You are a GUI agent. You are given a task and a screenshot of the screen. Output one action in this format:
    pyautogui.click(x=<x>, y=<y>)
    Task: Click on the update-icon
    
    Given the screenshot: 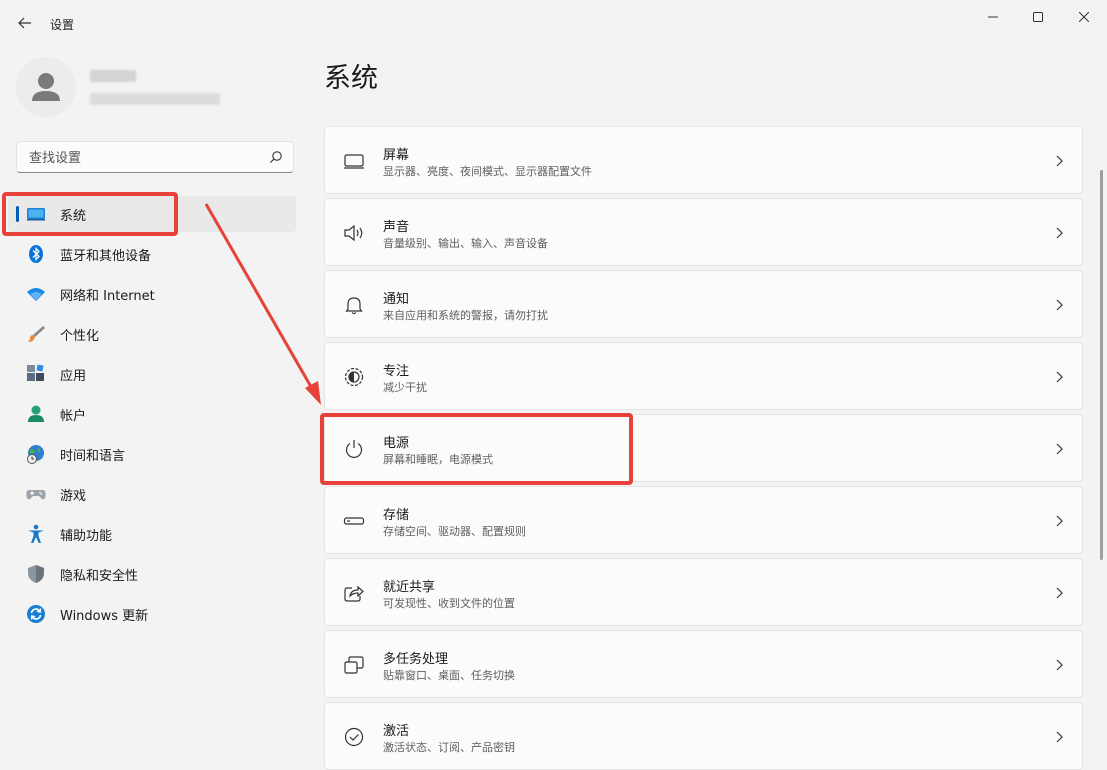 What is the action you would take?
    pyautogui.click(x=36, y=614)
    